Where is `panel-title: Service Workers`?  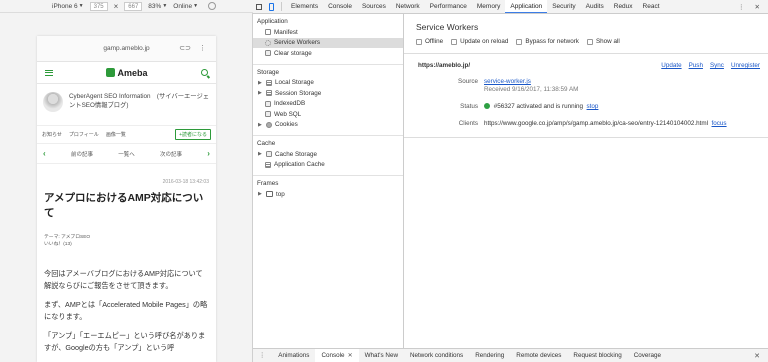
panel-title: Service Workers is located at coordinates (447, 27).